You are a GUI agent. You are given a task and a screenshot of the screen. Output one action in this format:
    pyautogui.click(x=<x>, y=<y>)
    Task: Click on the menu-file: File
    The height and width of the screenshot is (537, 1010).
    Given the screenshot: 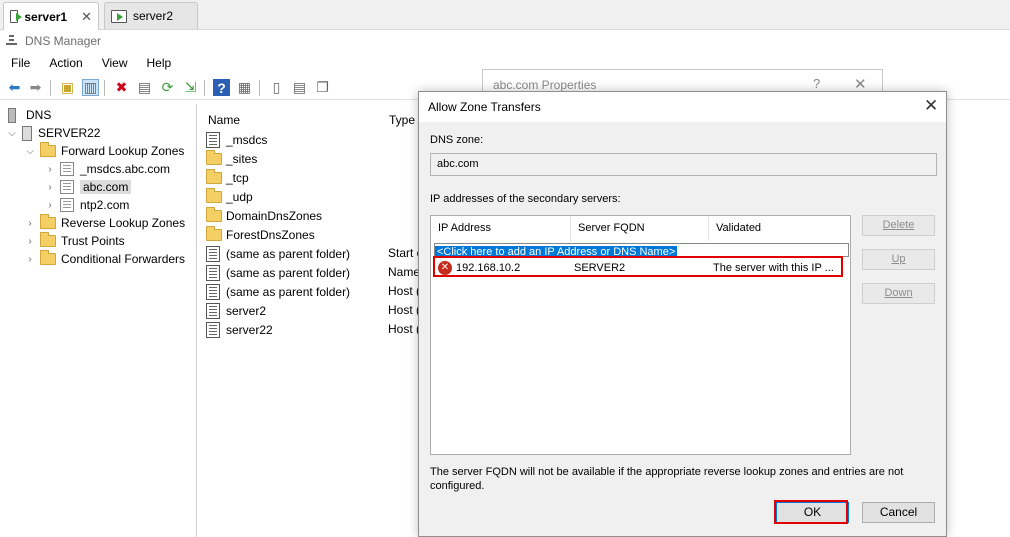 What is the action you would take?
    pyautogui.click(x=19, y=63)
    